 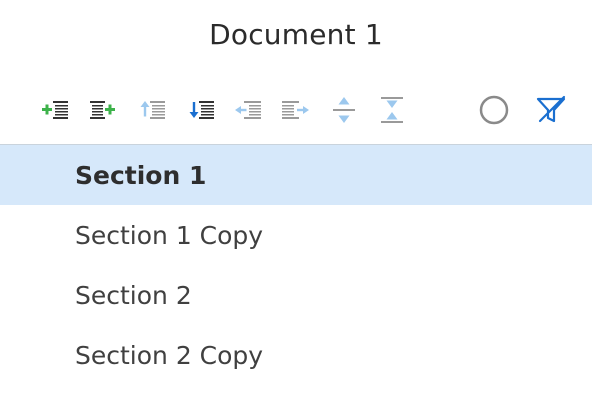 I want to click on add-after-icon, so click(x=102, y=110).